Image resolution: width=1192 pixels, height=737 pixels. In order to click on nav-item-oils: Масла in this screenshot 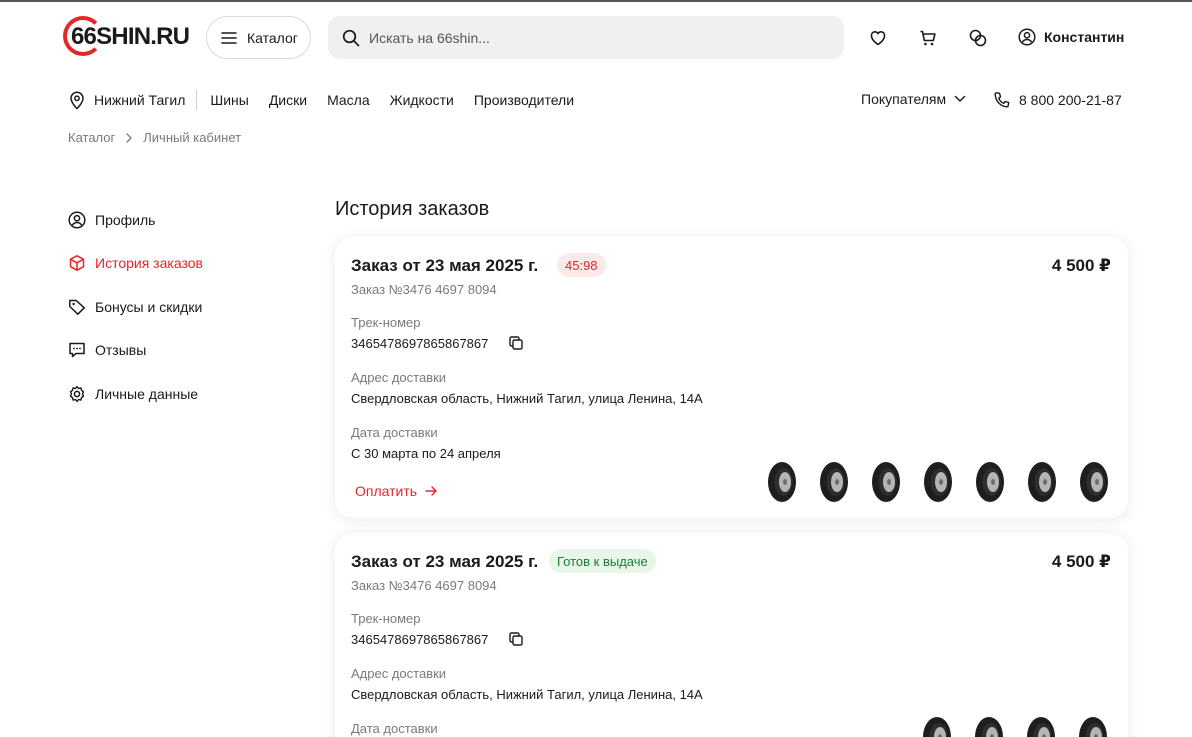, I will do `click(348, 100)`.